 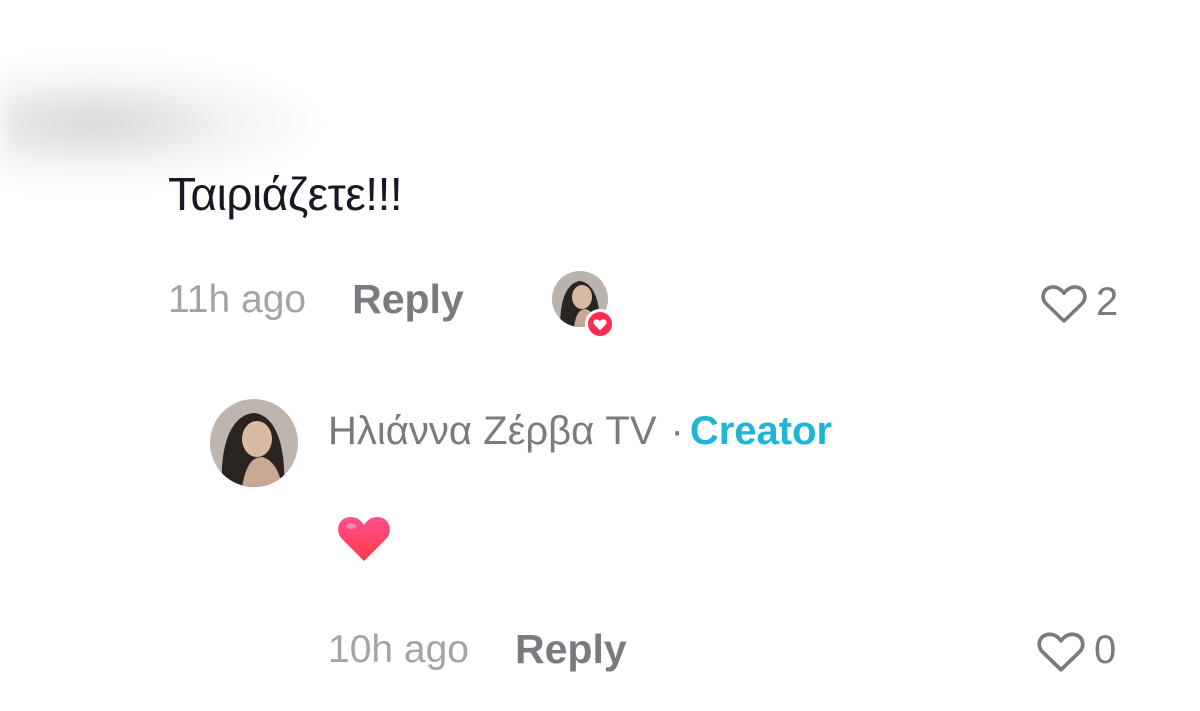 I want to click on avatar-photo-icon, so click(x=254, y=443).